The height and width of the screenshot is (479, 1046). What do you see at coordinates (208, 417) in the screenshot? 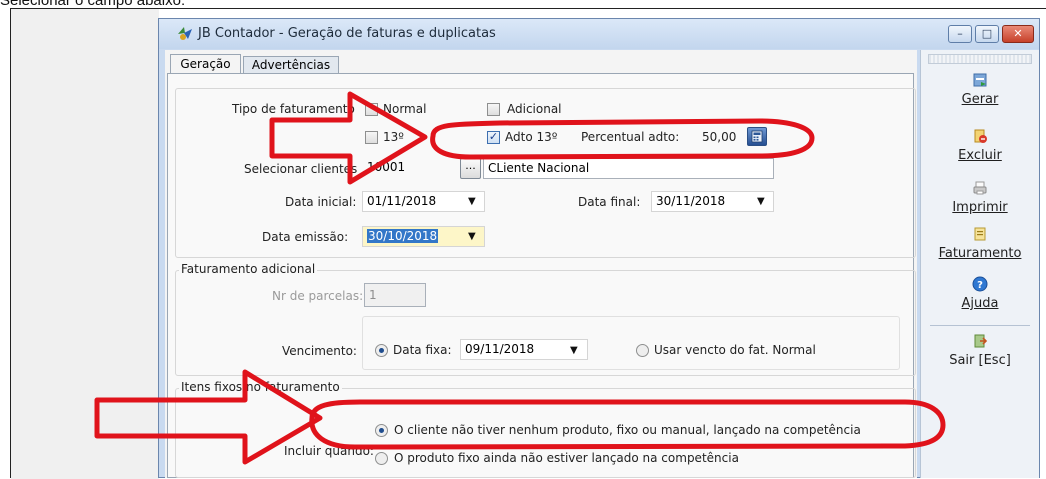
I see `annotation-arrow-bottom` at bounding box center [208, 417].